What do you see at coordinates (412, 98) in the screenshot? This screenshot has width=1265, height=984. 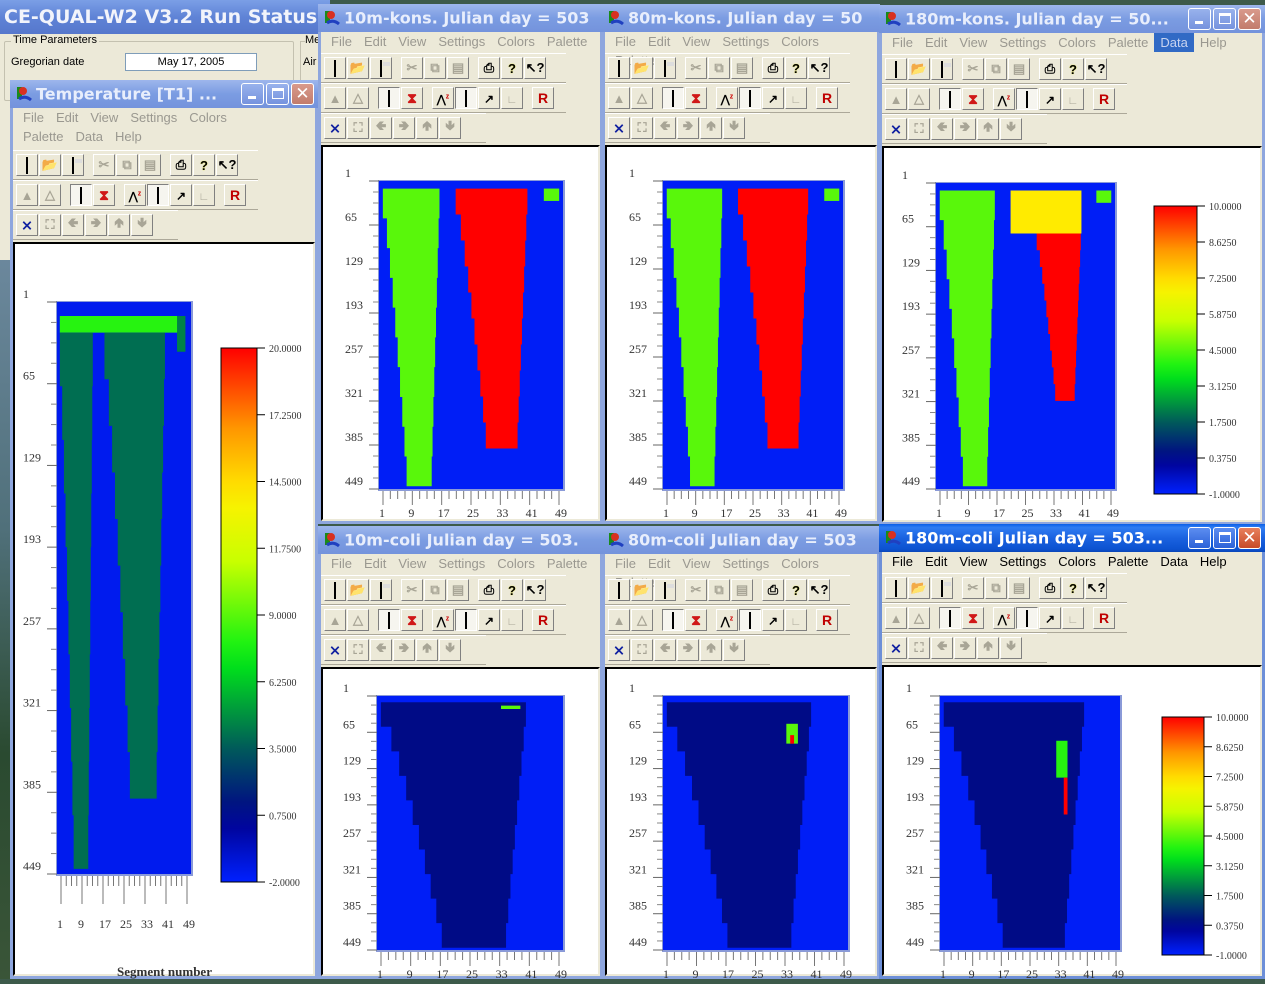 I see `hourglass-button: ⧗` at bounding box center [412, 98].